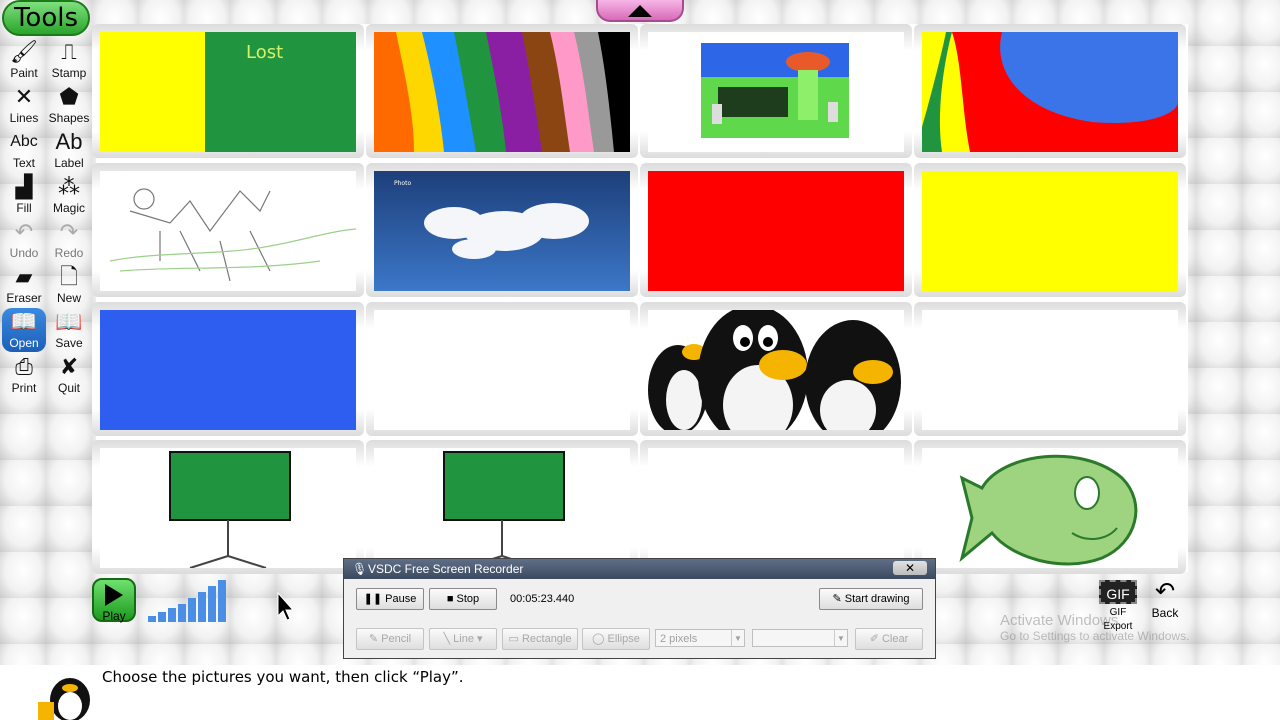  I want to click on scribble-drawing, so click(228, 231).